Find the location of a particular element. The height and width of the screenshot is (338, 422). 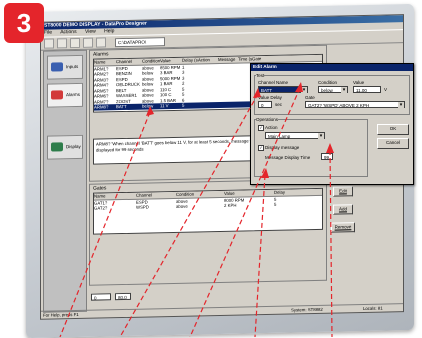

path-field: C:\DATAPRO\ is located at coordinates (140, 41).